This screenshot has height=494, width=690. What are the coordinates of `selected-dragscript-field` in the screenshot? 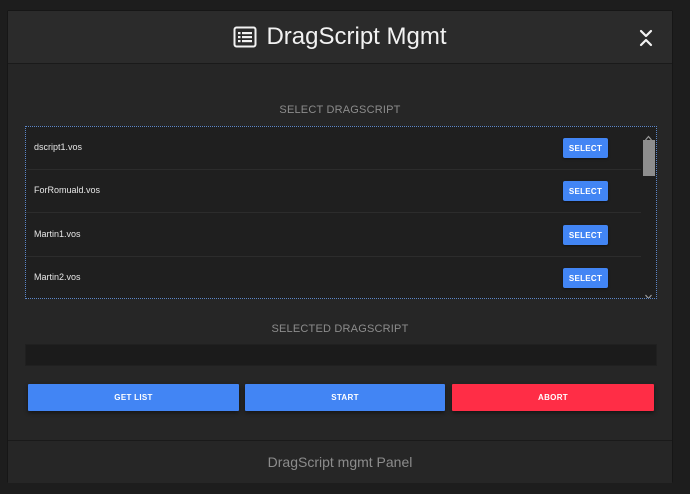 It's located at (341, 355).